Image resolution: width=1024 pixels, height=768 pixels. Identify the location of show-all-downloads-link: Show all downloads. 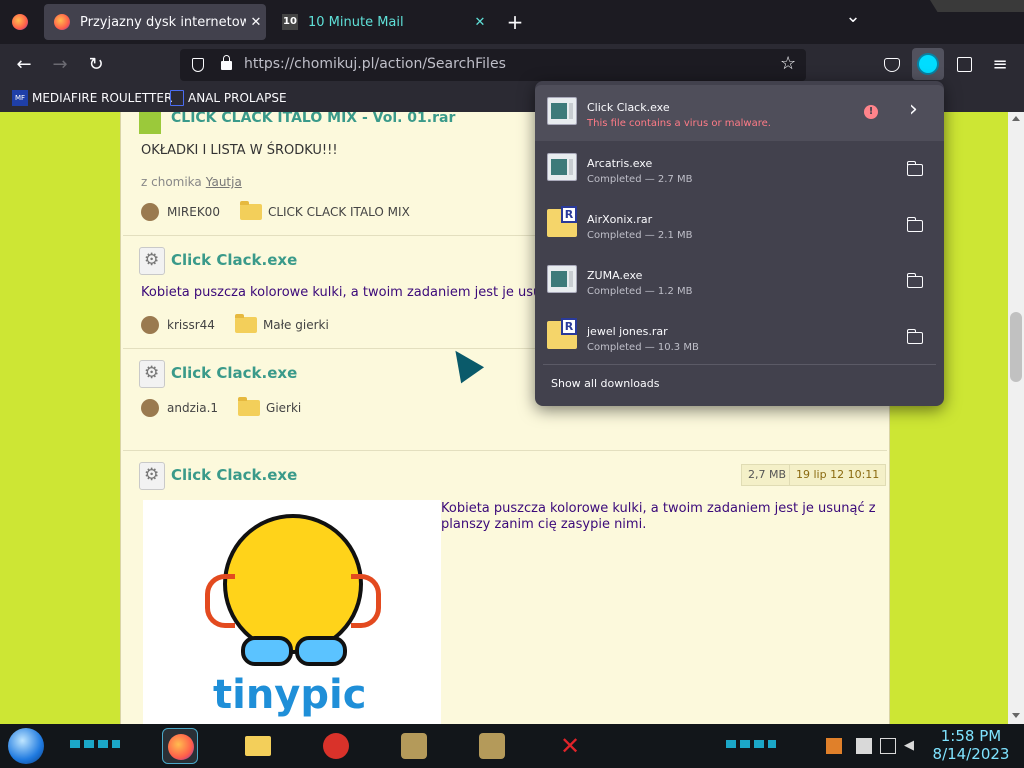
(605, 383).